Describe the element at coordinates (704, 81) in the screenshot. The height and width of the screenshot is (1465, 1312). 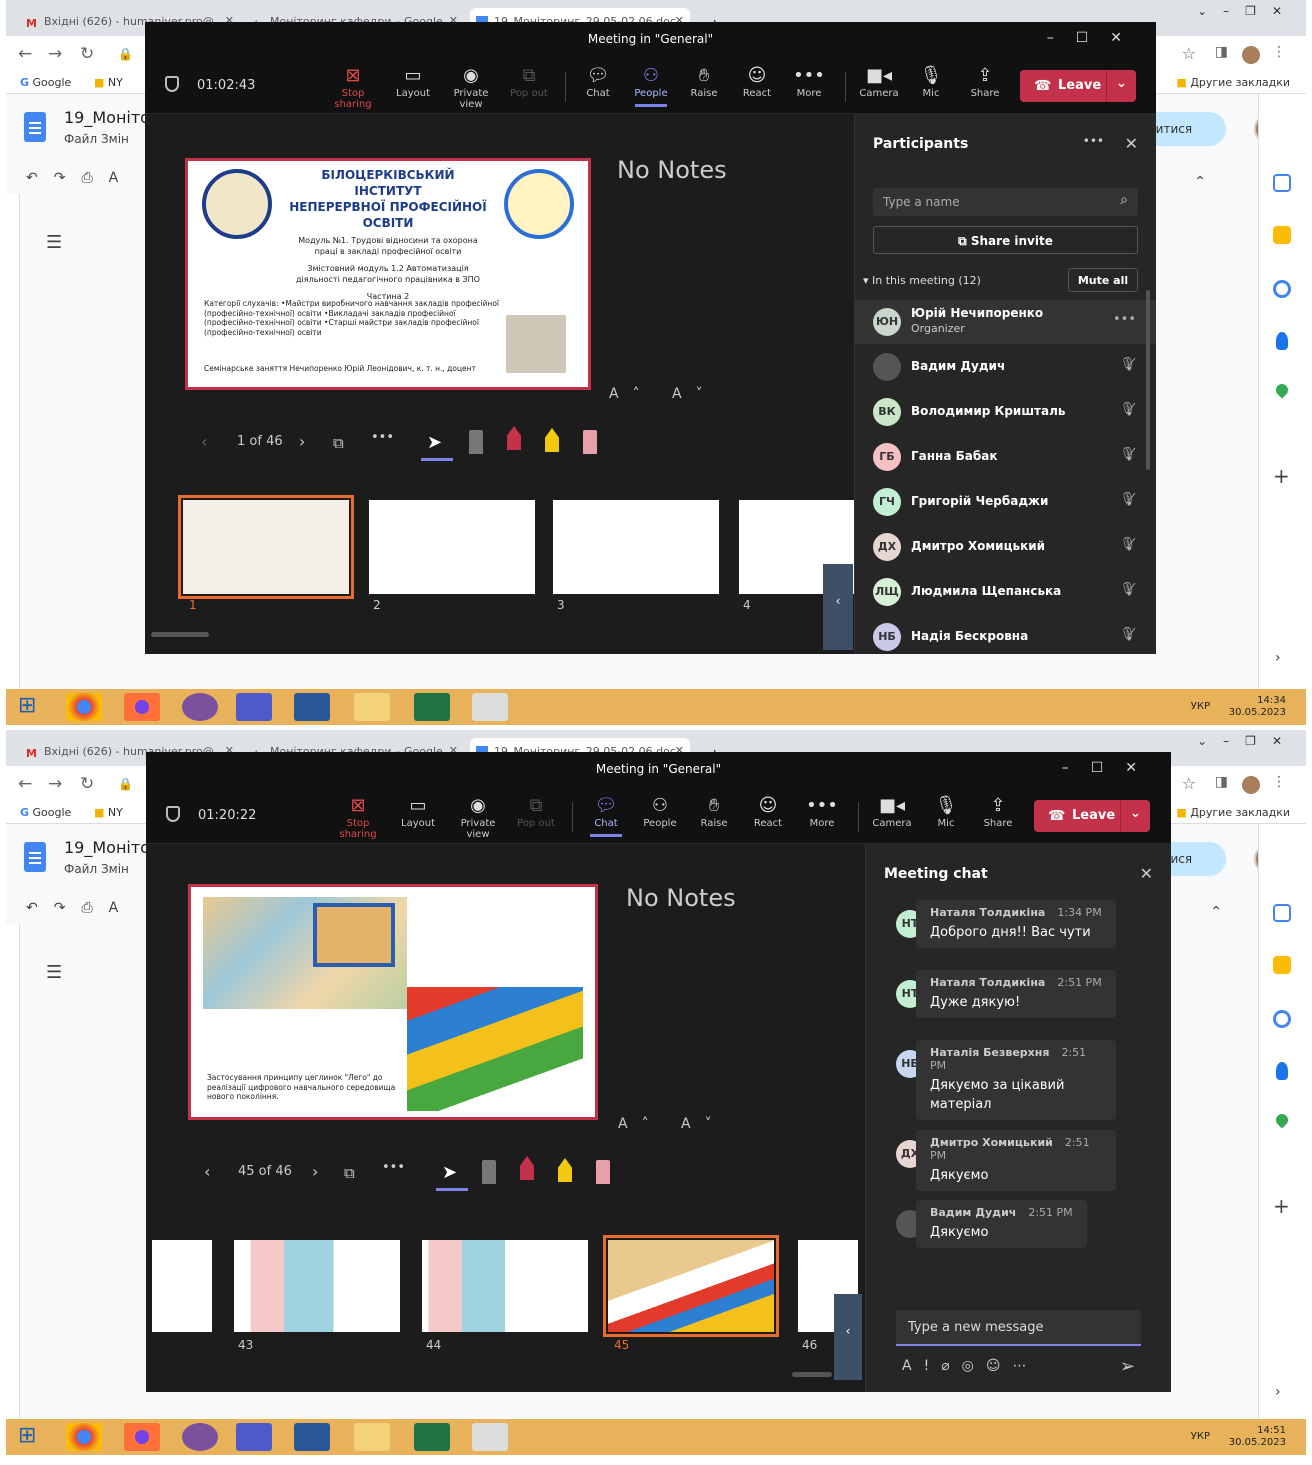
I see `raise-hand-button: ✋︎ Raise` at that location.